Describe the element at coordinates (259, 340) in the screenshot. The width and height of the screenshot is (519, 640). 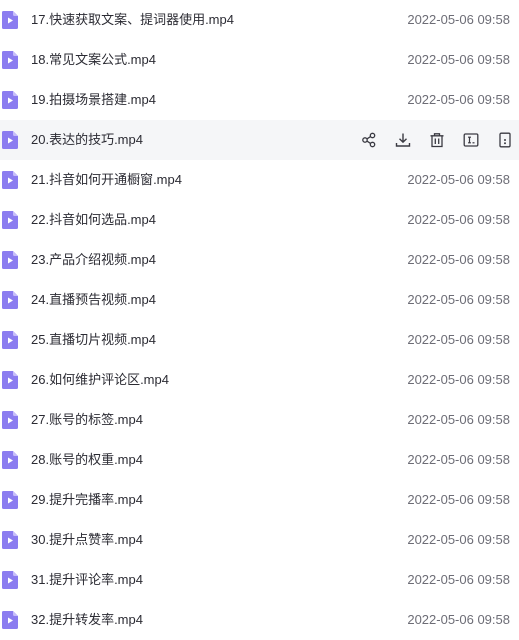
I see `file-row: 25.直播切片视频.mp4 2022-05-06 09:58` at that location.